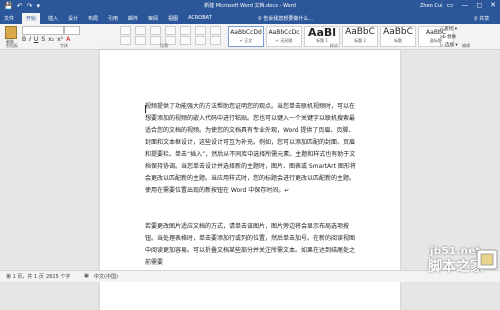  Describe the element at coordinates (173, 18) in the screenshot. I see `tab-view: 视图` at that location.